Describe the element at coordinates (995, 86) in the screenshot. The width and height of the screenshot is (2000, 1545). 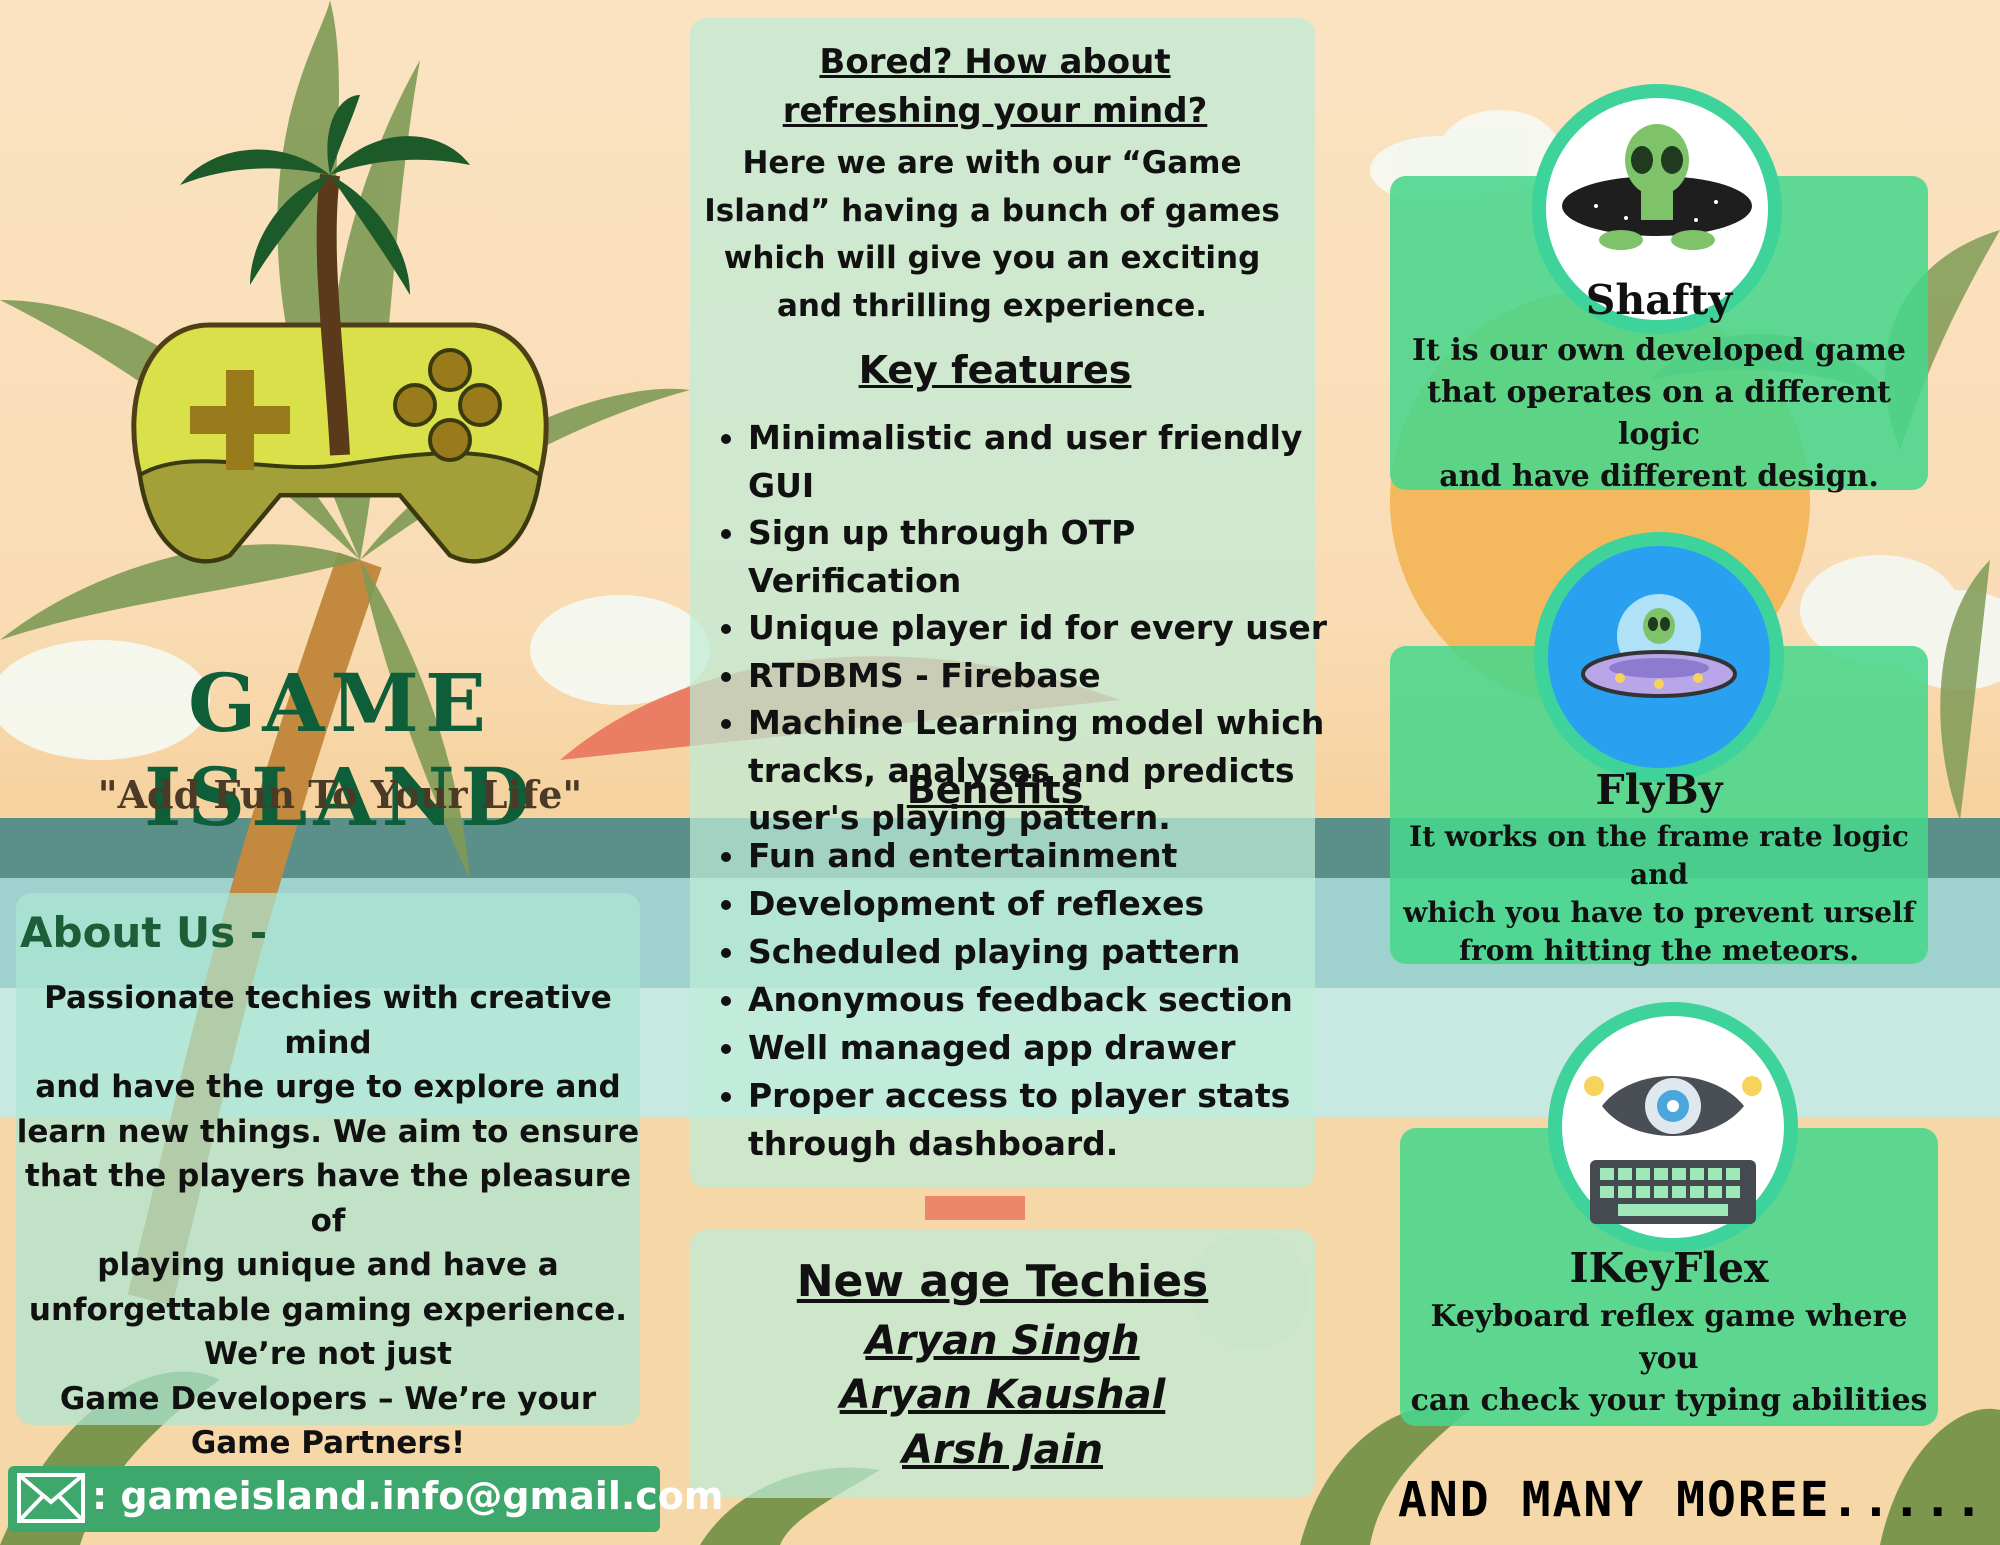
I see `intro-heading: Bored? How about refreshing your mind?` at that location.